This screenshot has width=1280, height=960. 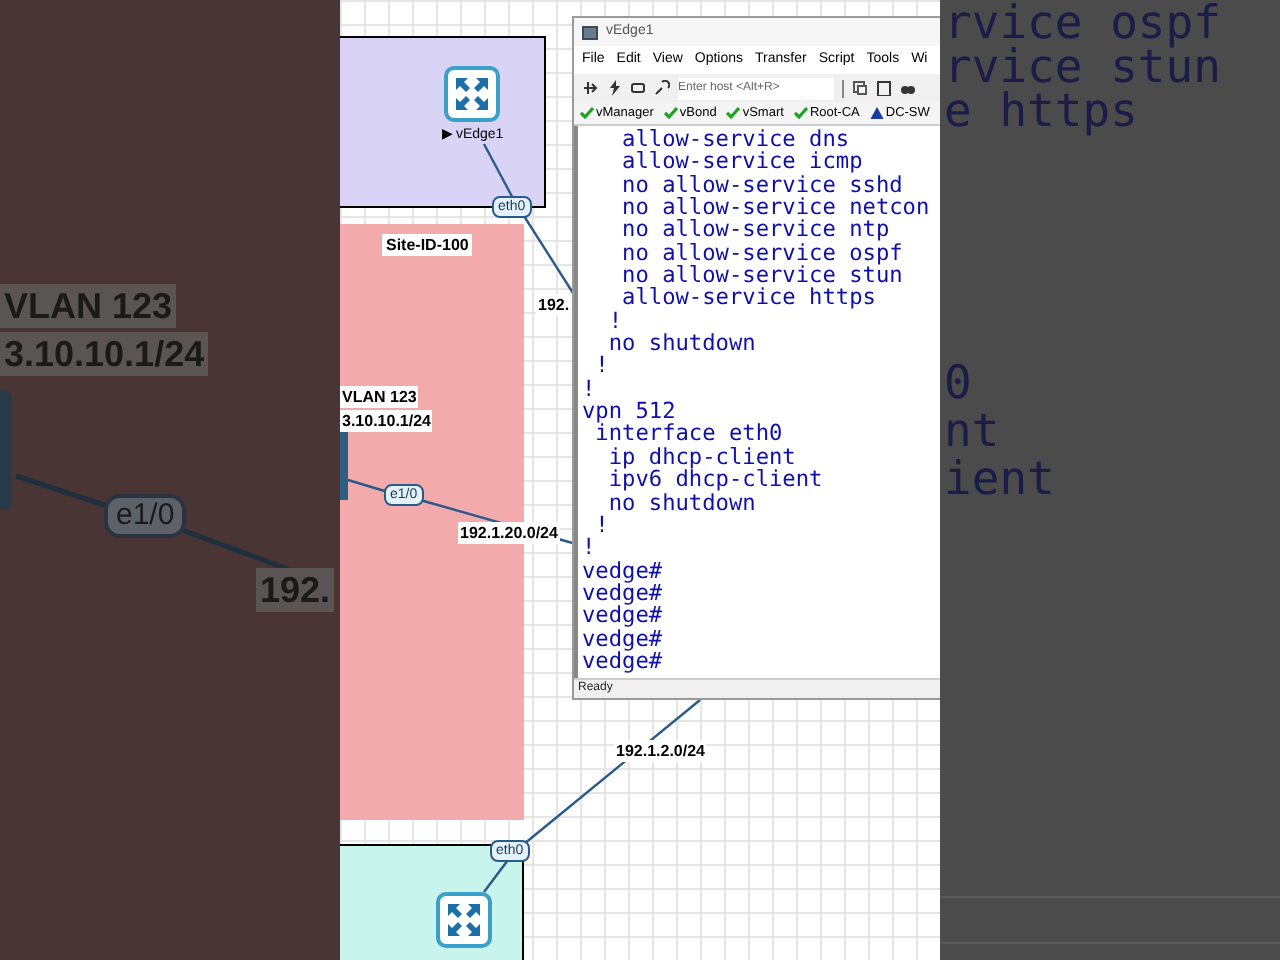 I want to click on site-label: Site-ID-100, so click(x=427, y=245).